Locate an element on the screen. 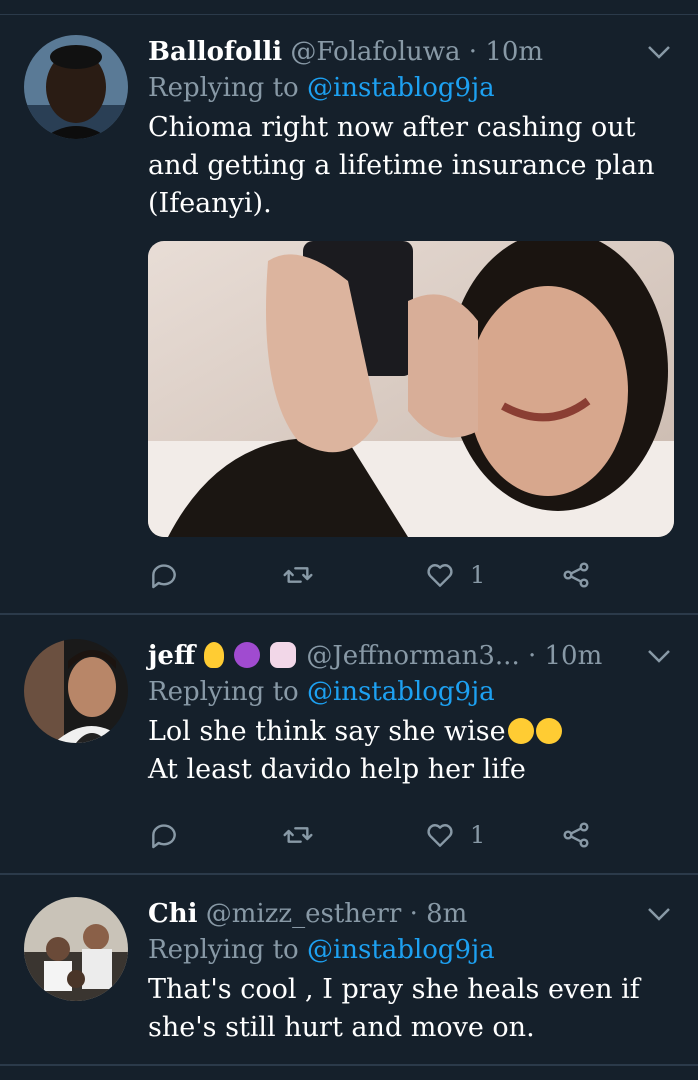 The image size is (698, 1080). user-handle: @mizz_estherr is located at coordinates (304, 914).